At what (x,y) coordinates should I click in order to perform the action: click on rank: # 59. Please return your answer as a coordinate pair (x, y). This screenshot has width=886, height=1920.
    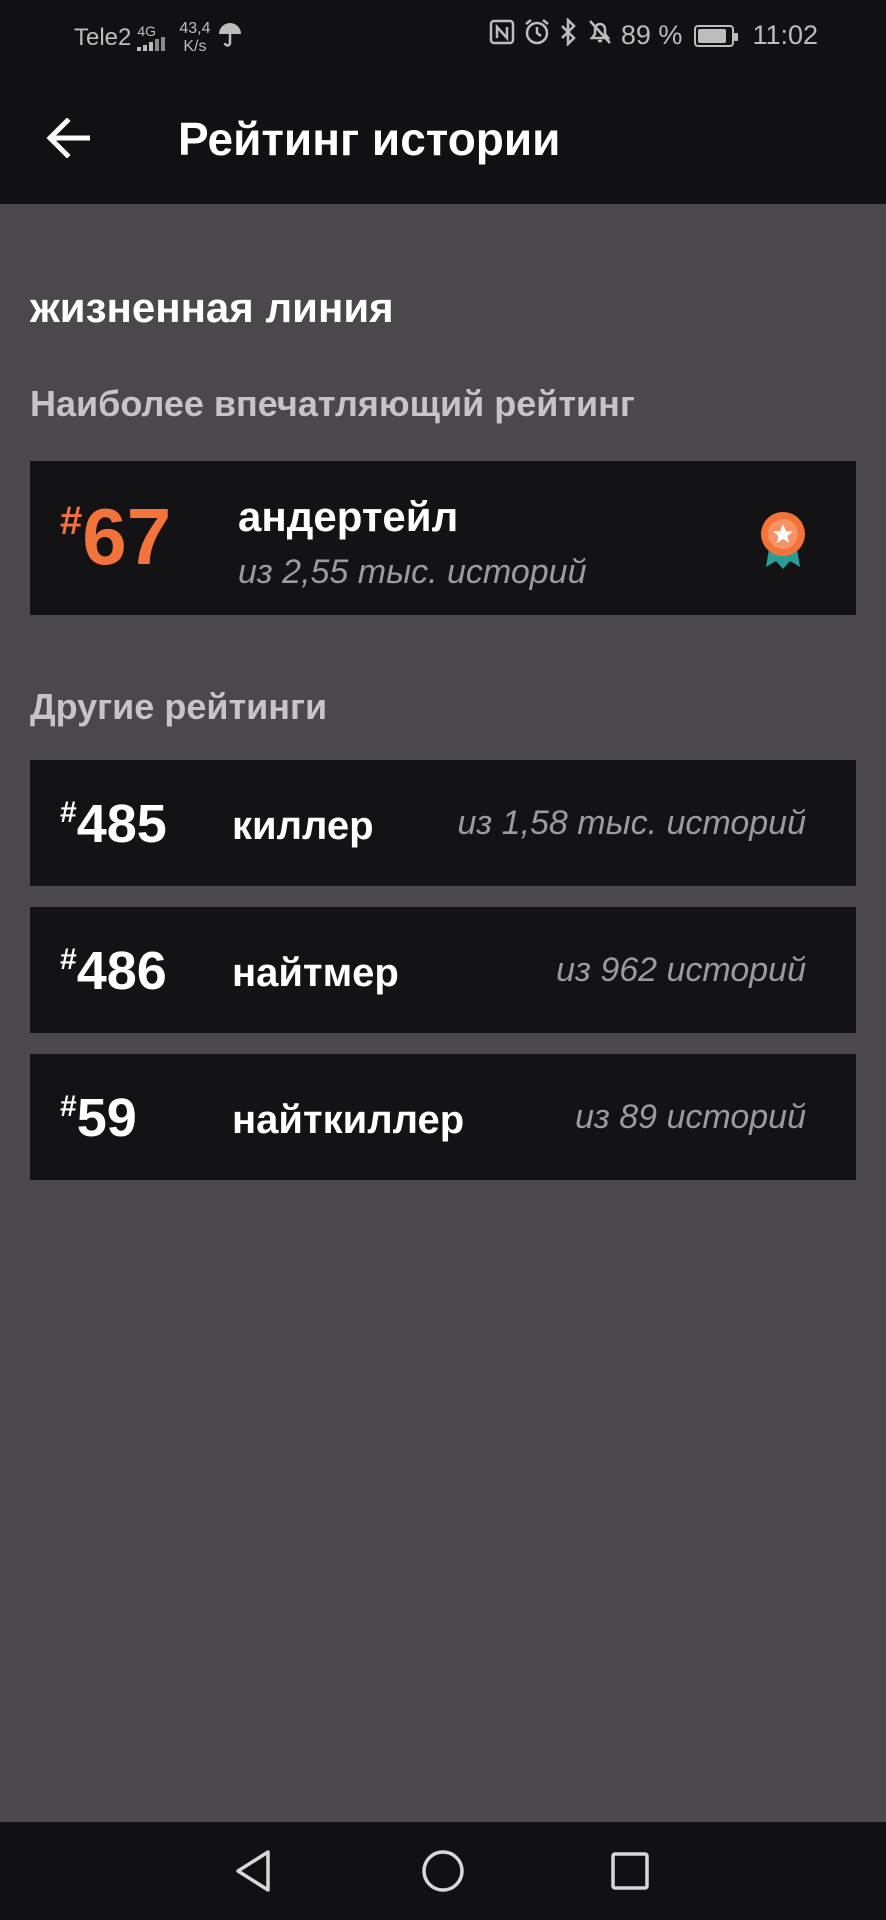
    Looking at the image, I should click on (98, 1118).